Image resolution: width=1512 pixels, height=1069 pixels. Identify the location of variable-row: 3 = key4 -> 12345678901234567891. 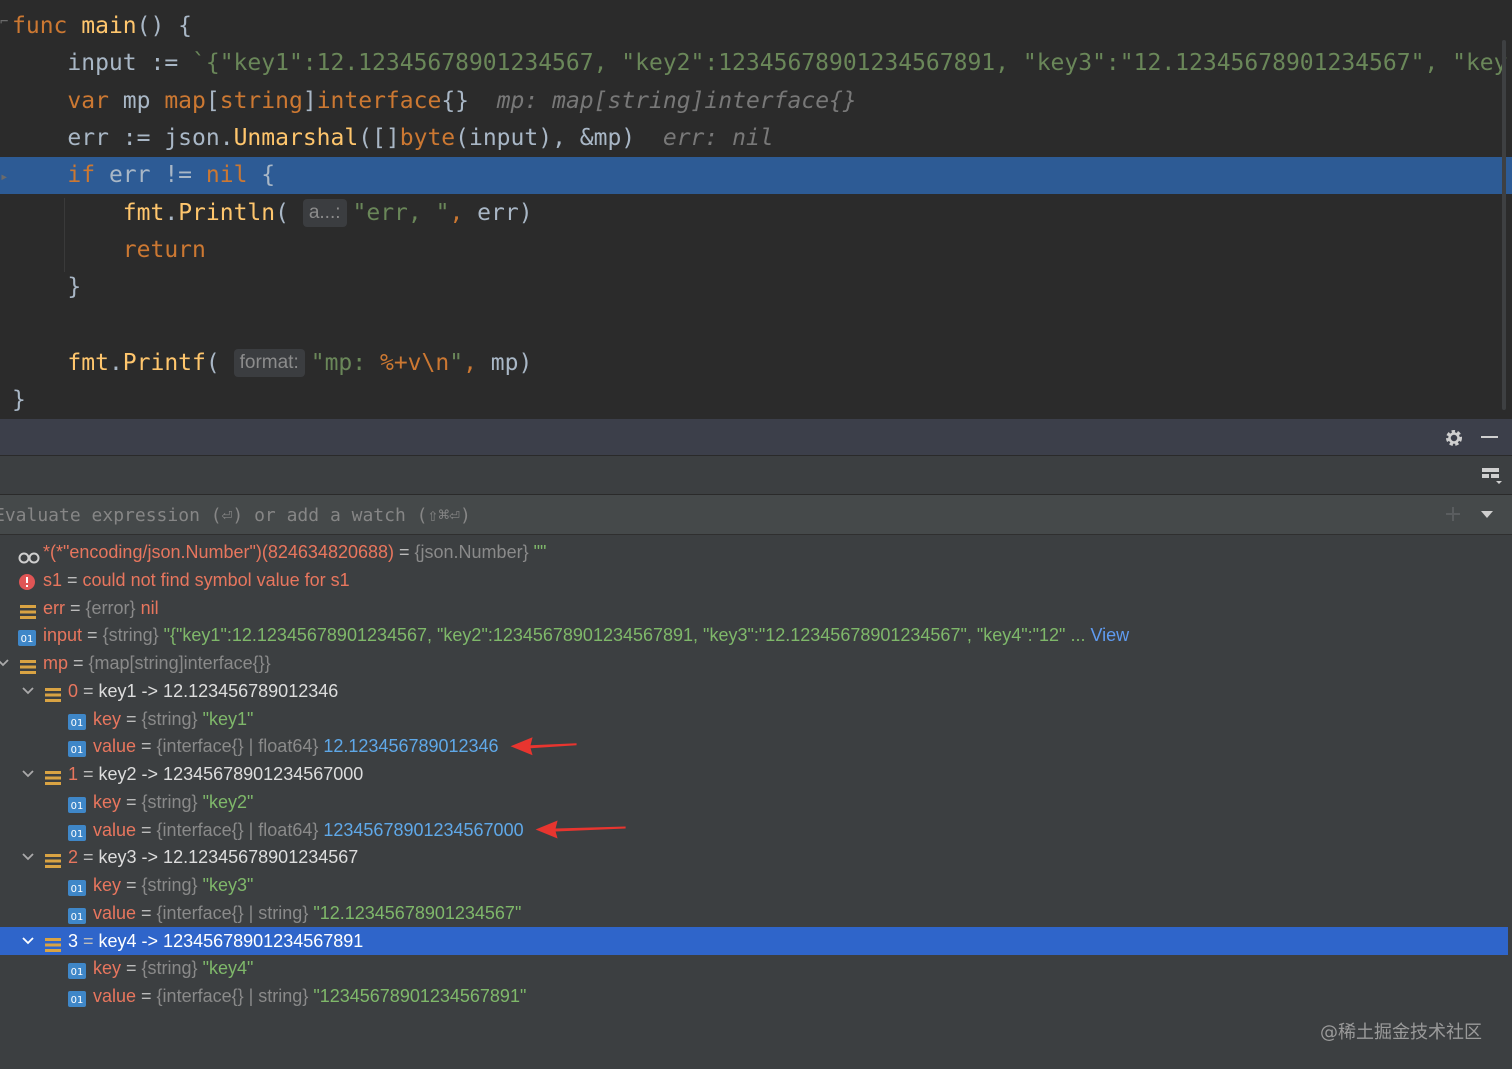
(754, 940).